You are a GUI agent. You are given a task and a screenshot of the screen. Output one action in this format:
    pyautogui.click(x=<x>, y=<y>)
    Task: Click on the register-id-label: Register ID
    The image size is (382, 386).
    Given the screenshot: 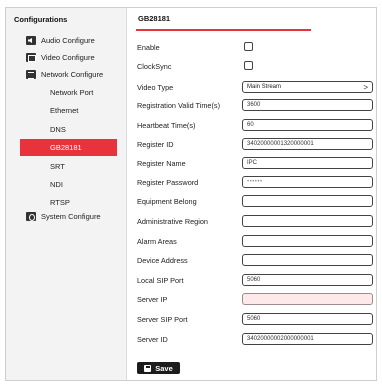 What is the action you would take?
    pyautogui.click(x=155, y=144)
    